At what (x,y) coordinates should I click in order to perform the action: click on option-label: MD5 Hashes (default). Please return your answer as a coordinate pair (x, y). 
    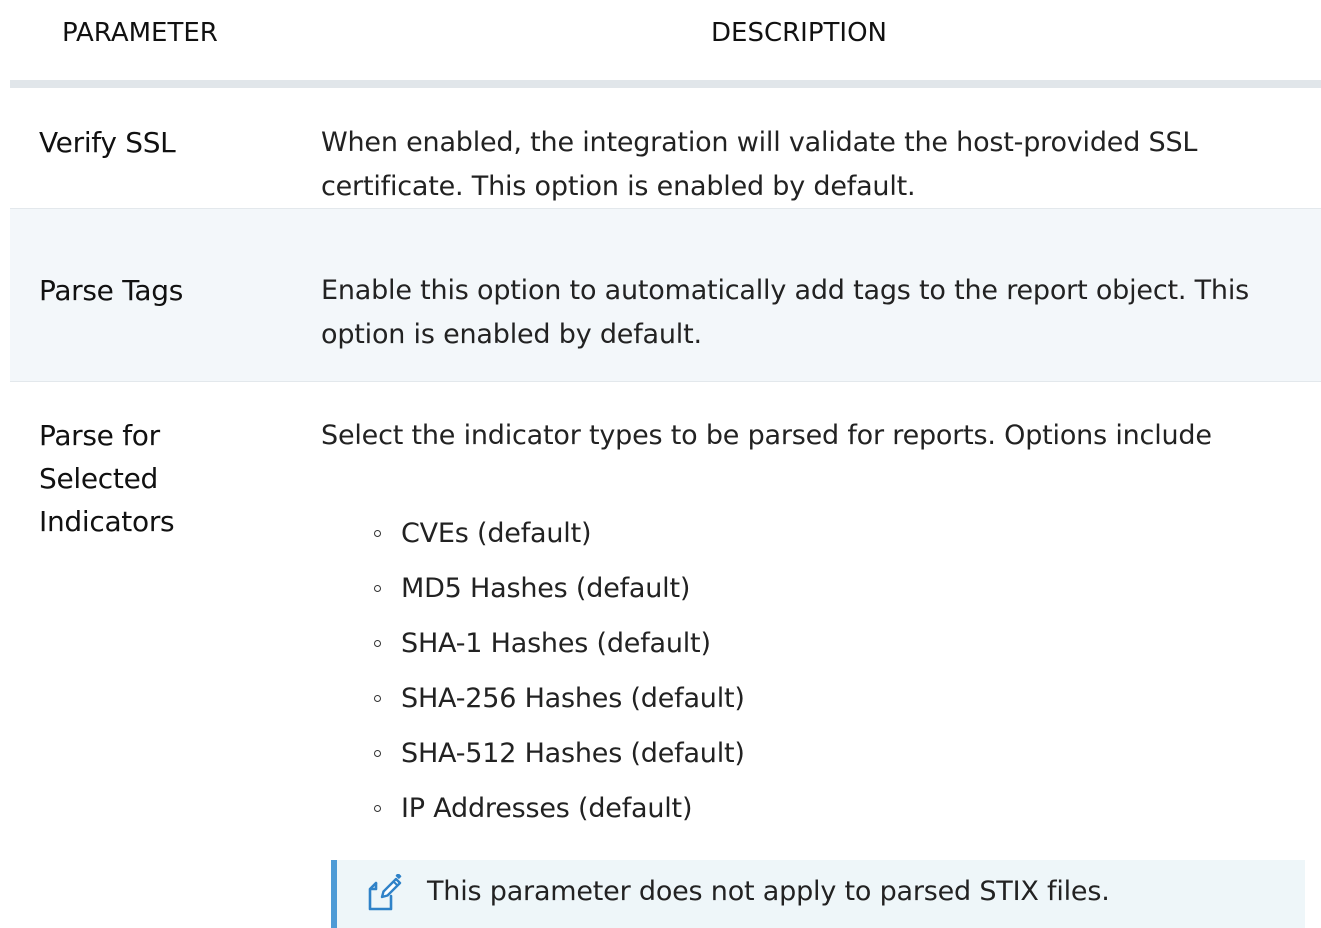
    Looking at the image, I should click on (546, 588).